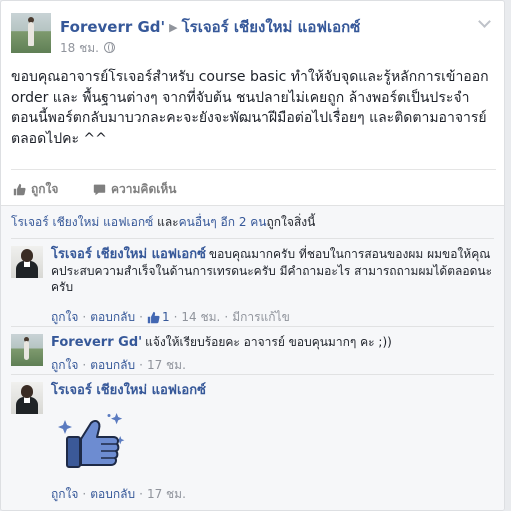 The height and width of the screenshot is (511, 511). I want to click on comment-button-label: ความคิดเห็น, so click(144, 189).